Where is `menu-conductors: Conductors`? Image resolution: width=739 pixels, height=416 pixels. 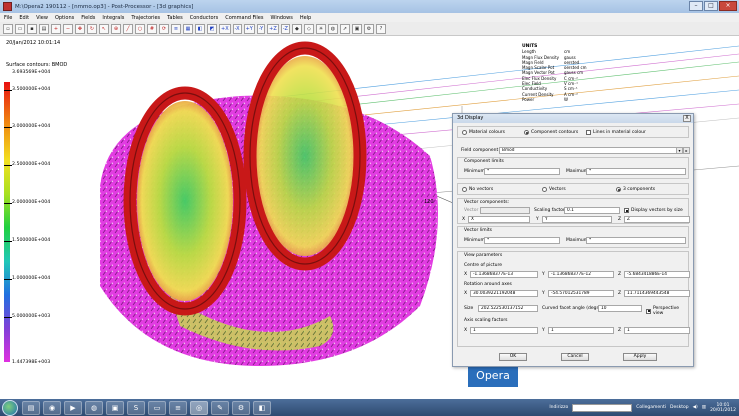
menu-conductors: Conductors is located at coordinates (204, 18).